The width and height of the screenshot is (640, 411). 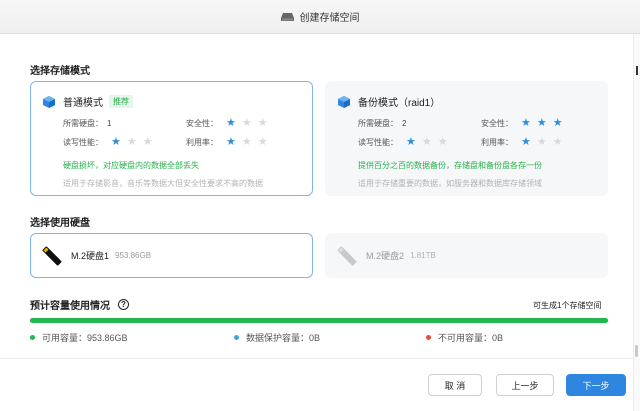 What do you see at coordinates (83, 103) in the screenshot?
I see `mode-title: 普通模式` at bounding box center [83, 103].